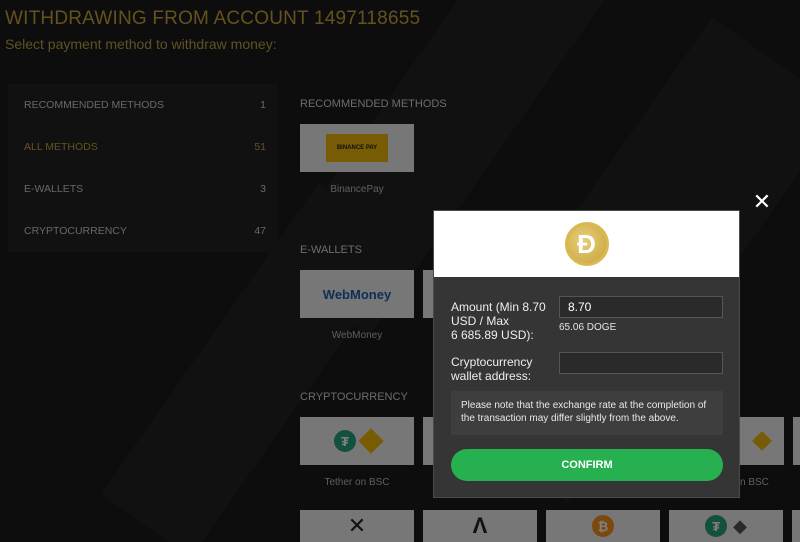 Image resolution: width=800 pixels, height=542 pixels. What do you see at coordinates (492, 362) in the screenshot?
I see `wallet-label-line: Cryptocurrency` at bounding box center [492, 362].